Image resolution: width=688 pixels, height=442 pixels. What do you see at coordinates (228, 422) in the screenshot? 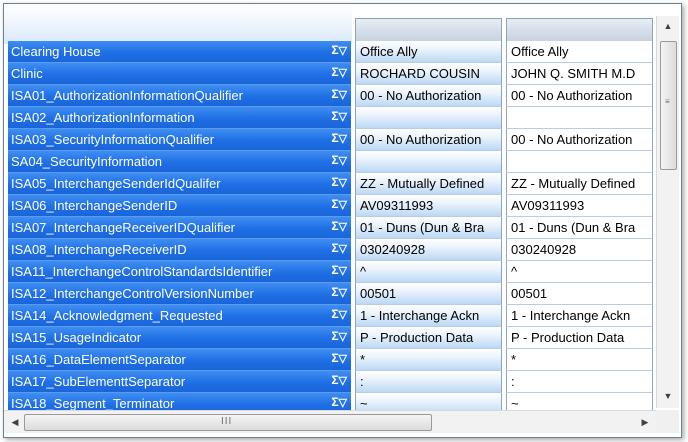
I see `horizontal-scroll-thumb: III` at bounding box center [228, 422].